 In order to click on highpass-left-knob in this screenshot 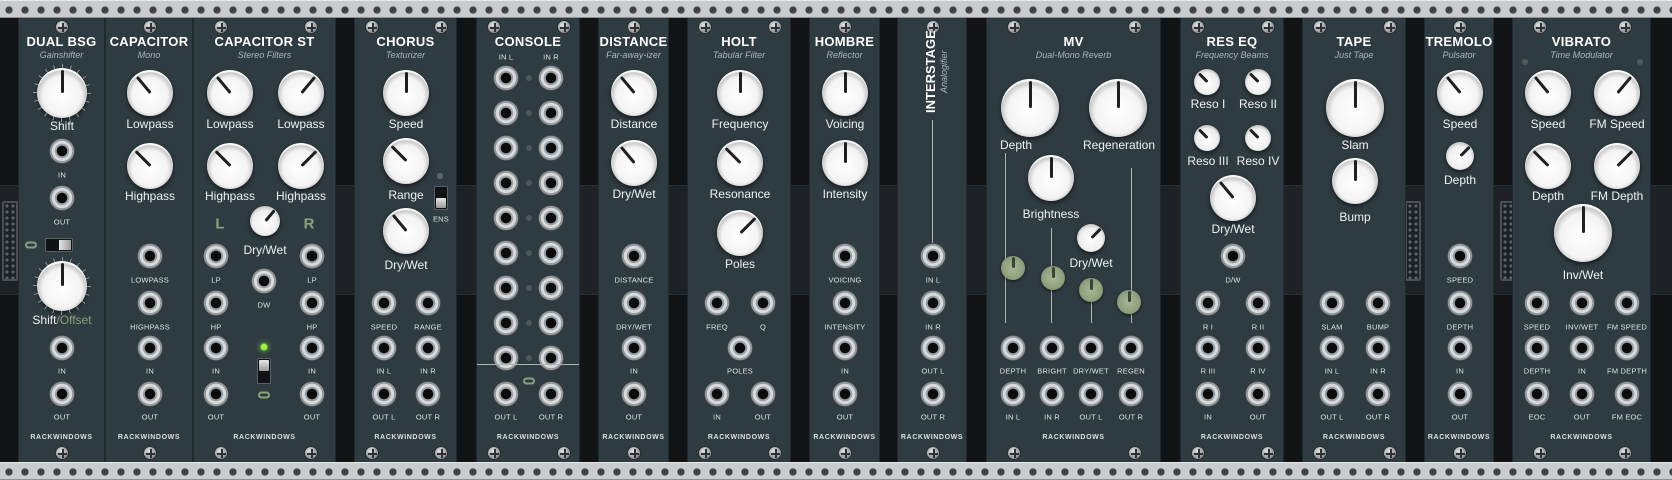, I will do `click(230, 166)`.